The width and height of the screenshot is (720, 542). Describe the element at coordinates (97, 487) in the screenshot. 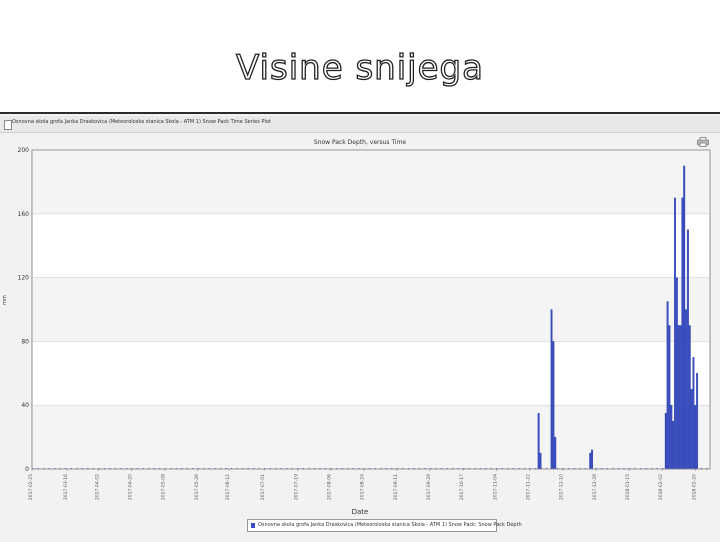

I see `x-tick-label: 2017-04-02` at that location.